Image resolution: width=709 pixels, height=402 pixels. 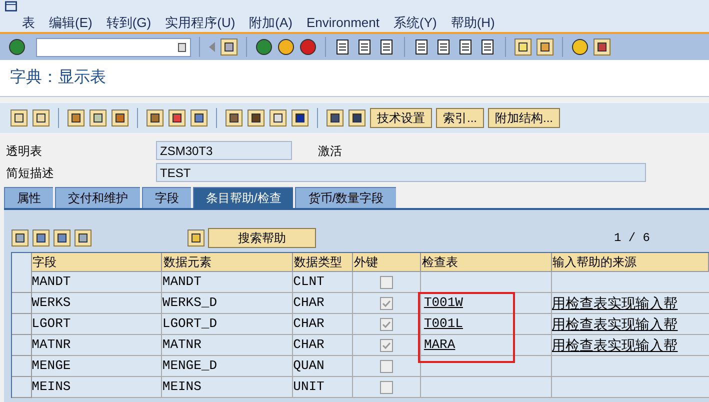 What do you see at coordinates (113, 47) in the screenshot?
I see `command-field` at bounding box center [113, 47].